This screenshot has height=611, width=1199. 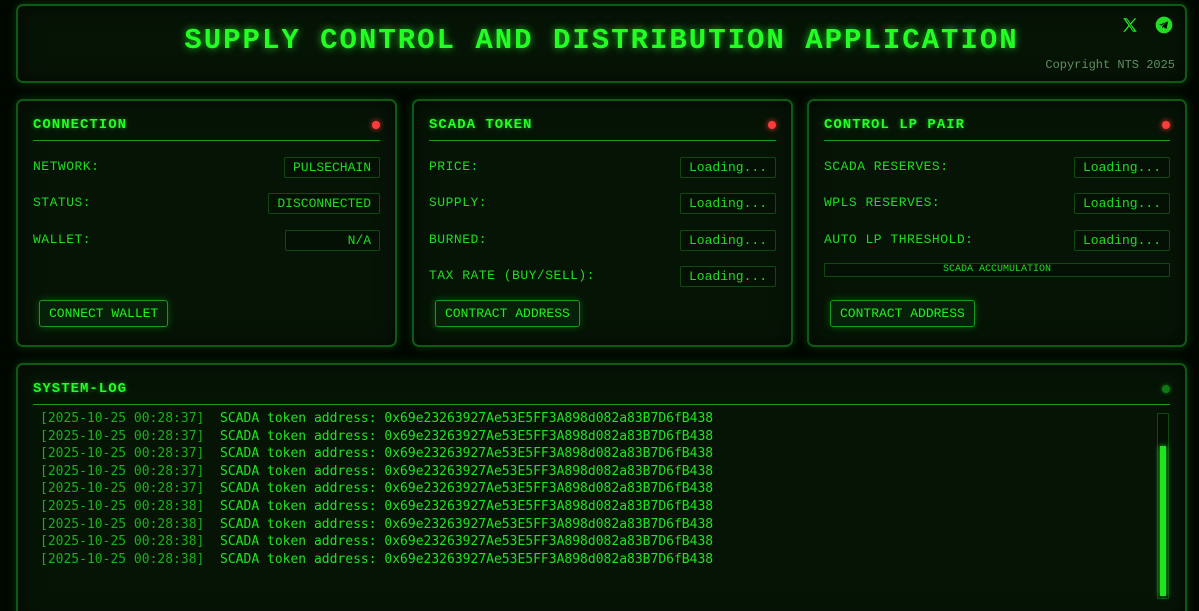 I want to click on x-icon, so click(x=1130, y=25).